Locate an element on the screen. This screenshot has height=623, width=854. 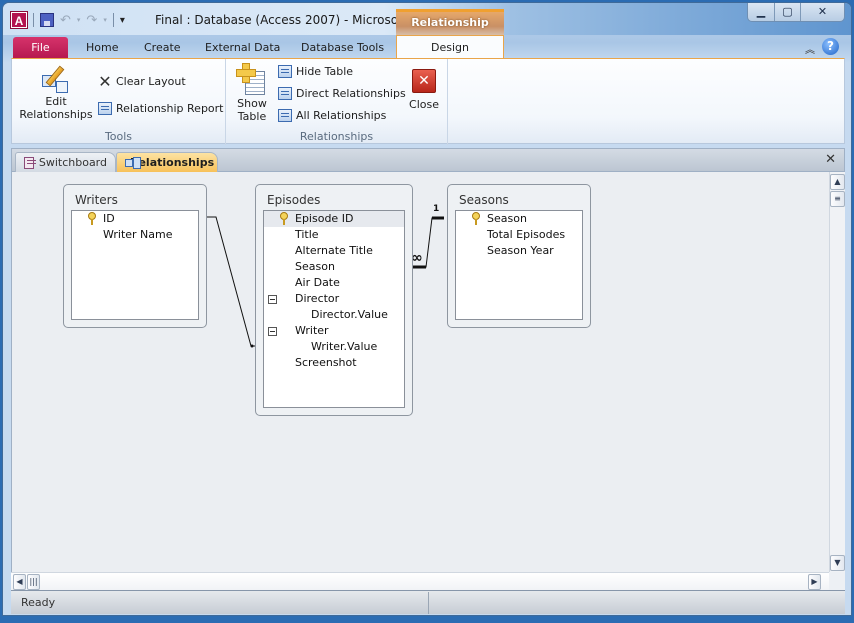
table-writers-title: Writers is located at coordinates (96, 200).